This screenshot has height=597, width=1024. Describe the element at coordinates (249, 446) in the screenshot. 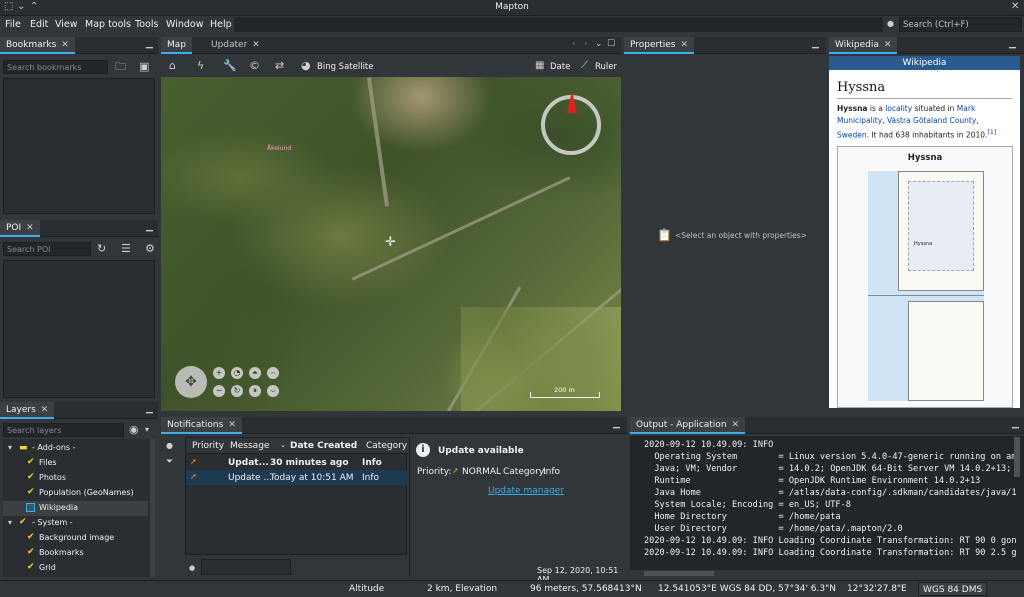

I see `column-message: Message` at that location.